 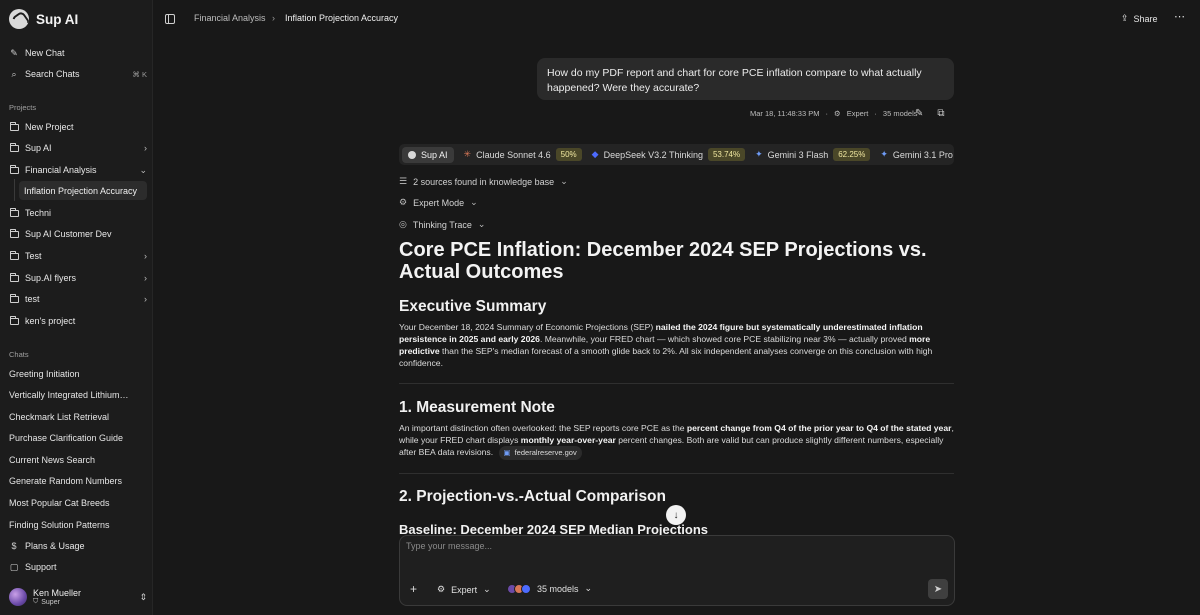 What do you see at coordinates (1145, 18) in the screenshot?
I see `share-label: Share` at bounding box center [1145, 18].